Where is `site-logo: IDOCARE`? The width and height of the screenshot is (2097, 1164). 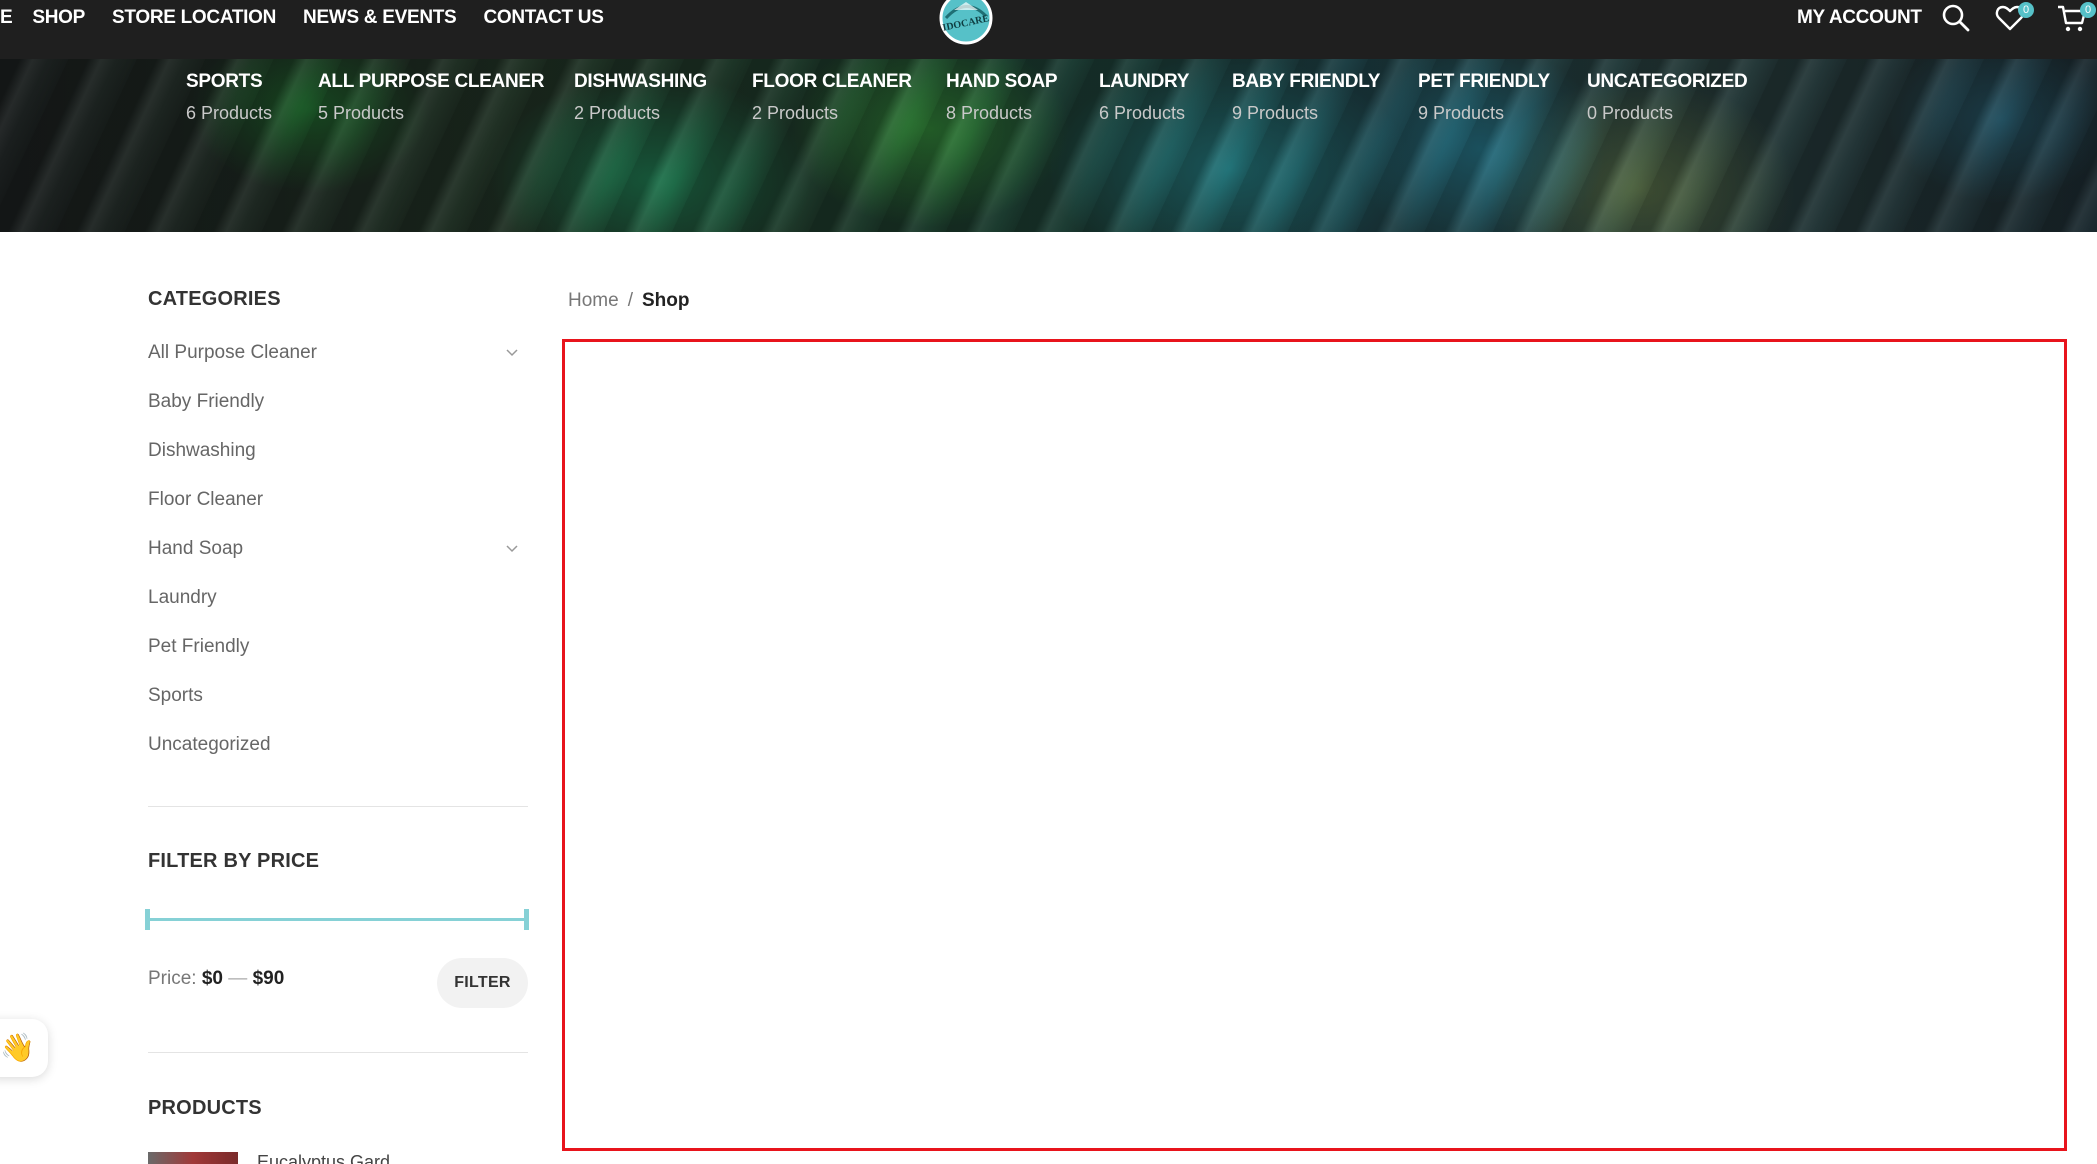 site-logo: IDOCARE is located at coordinates (966, 24).